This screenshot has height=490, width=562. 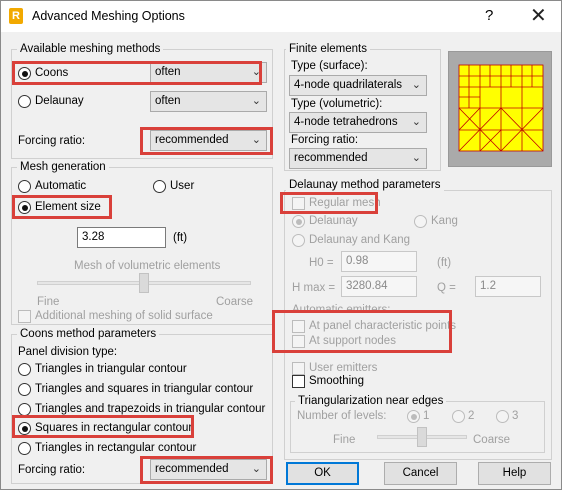 What do you see at coordinates (90, 49) in the screenshot?
I see `available-methods-label: Available meshing methods` at bounding box center [90, 49].